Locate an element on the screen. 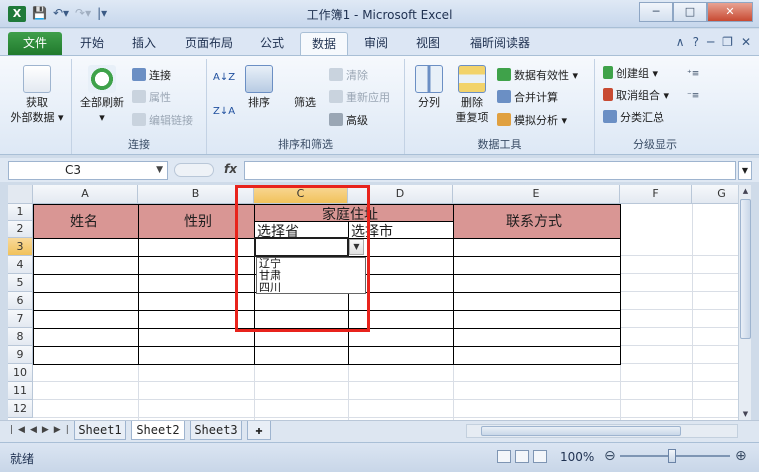 This screenshot has height=472, width=759. subtotal-button: 分类汇总 is located at coordinates (633, 118).